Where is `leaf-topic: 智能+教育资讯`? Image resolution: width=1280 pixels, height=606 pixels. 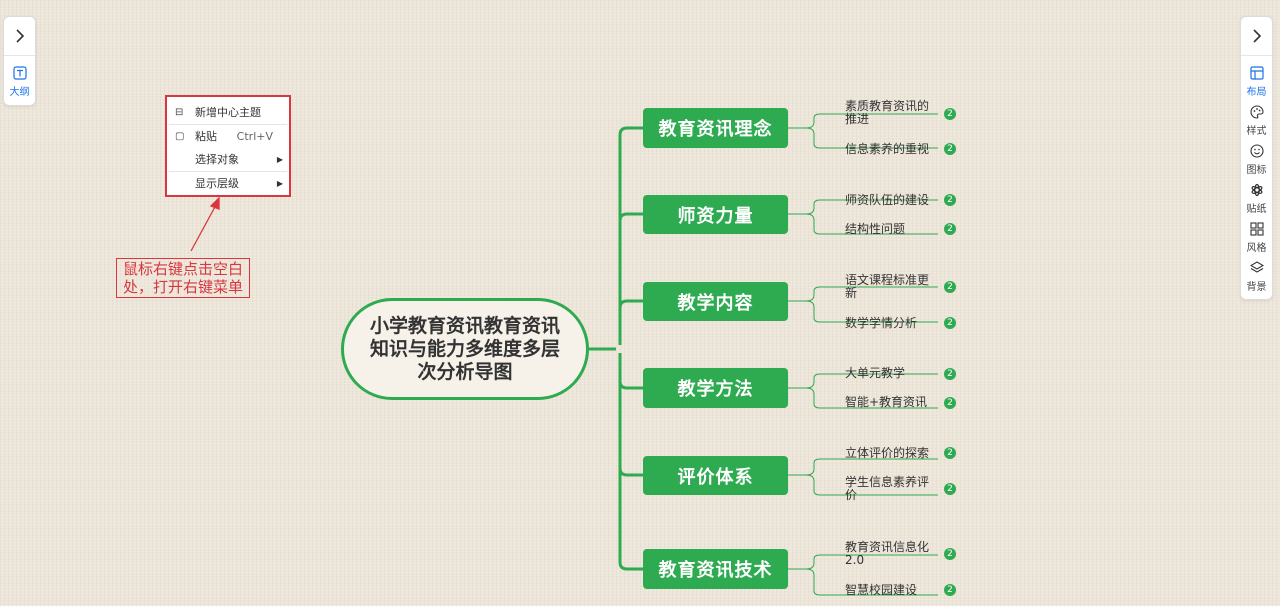
leaf-topic: 智能+教育资讯 is located at coordinates (892, 402).